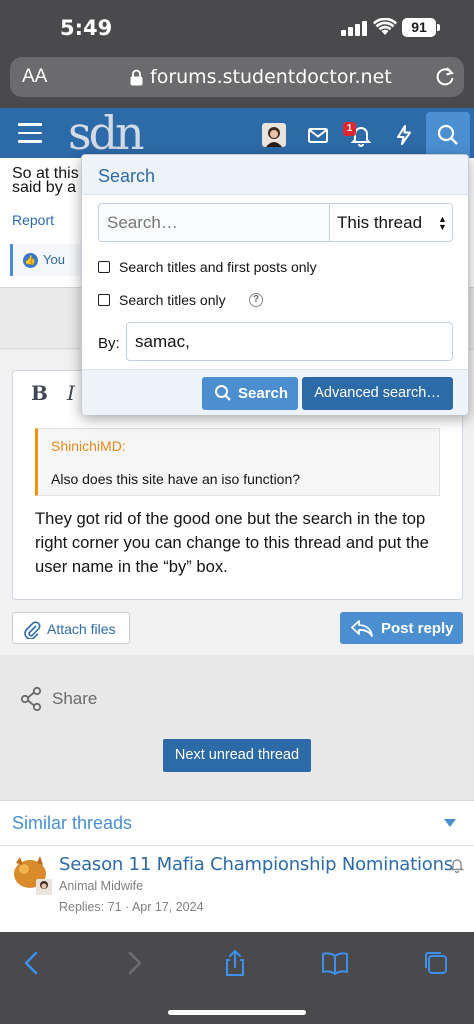 The height and width of the screenshot is (1024, 474). Describe the element at coordinates (421, 27) in the screenshot. I see `battery-indicator: 91` at that location.